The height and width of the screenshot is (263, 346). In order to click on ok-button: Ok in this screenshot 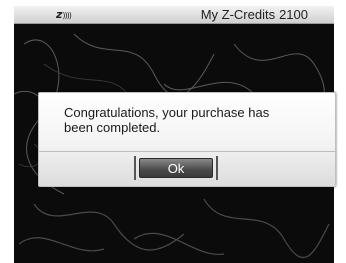, I will do `click(176, 168)`.